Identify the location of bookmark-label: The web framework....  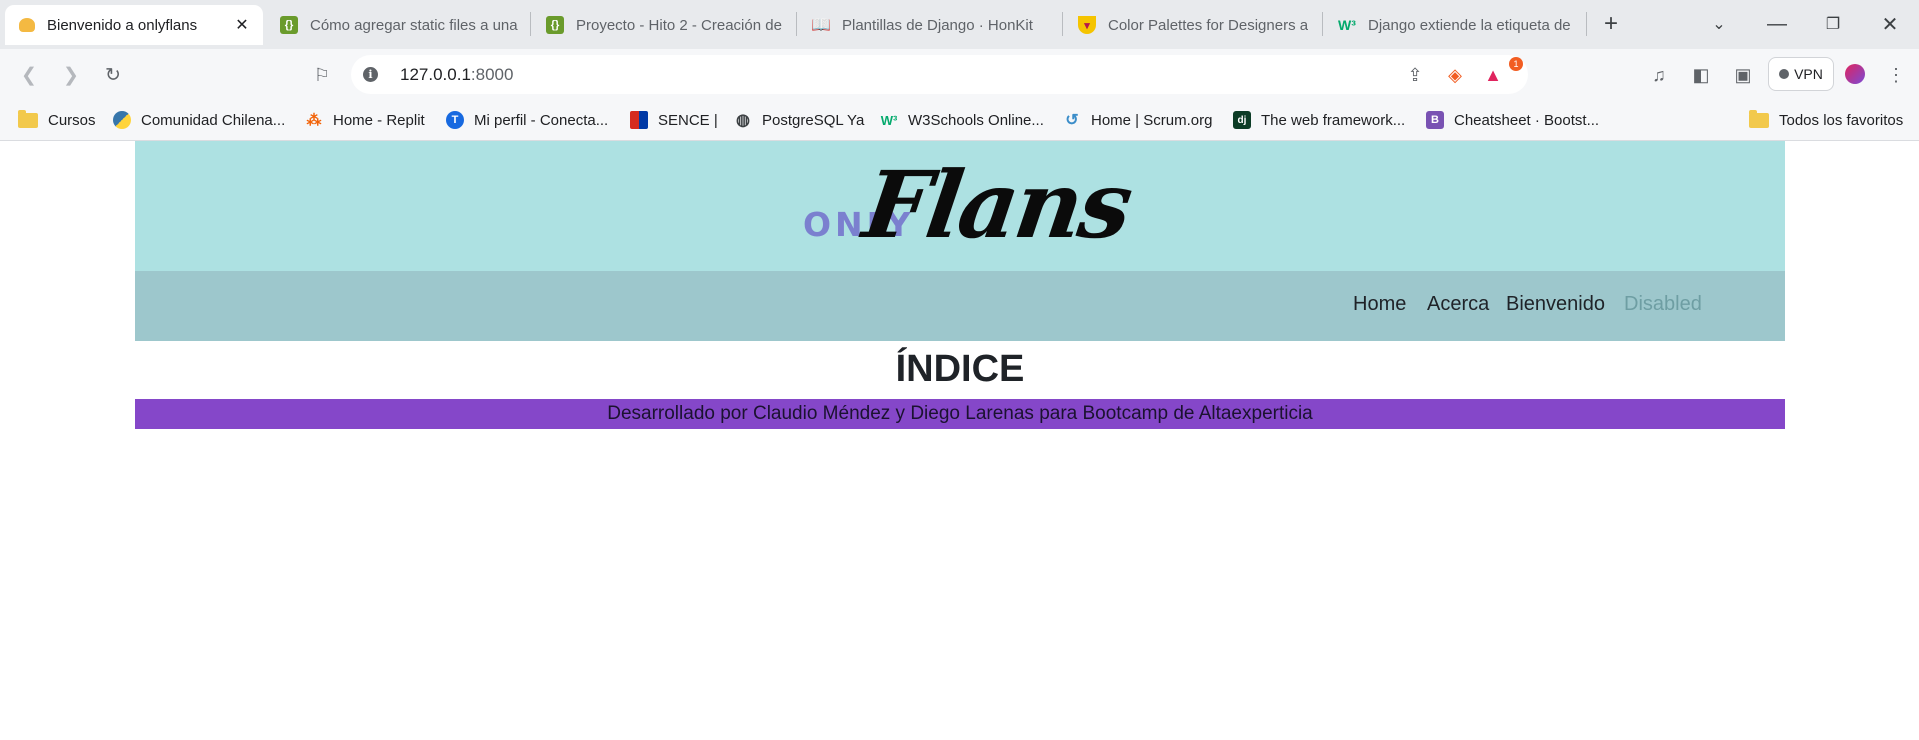
(1333, 120).